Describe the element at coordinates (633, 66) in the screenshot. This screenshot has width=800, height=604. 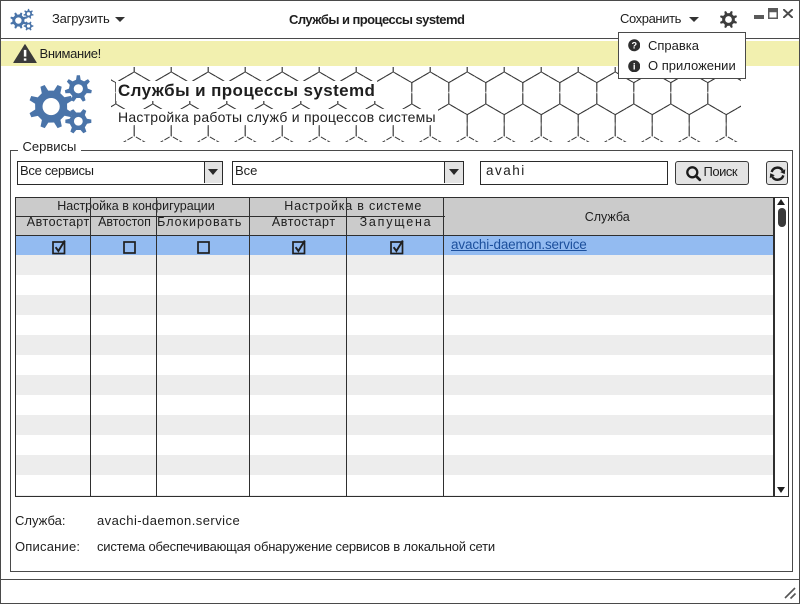
I see `svg-text: i` at that location.